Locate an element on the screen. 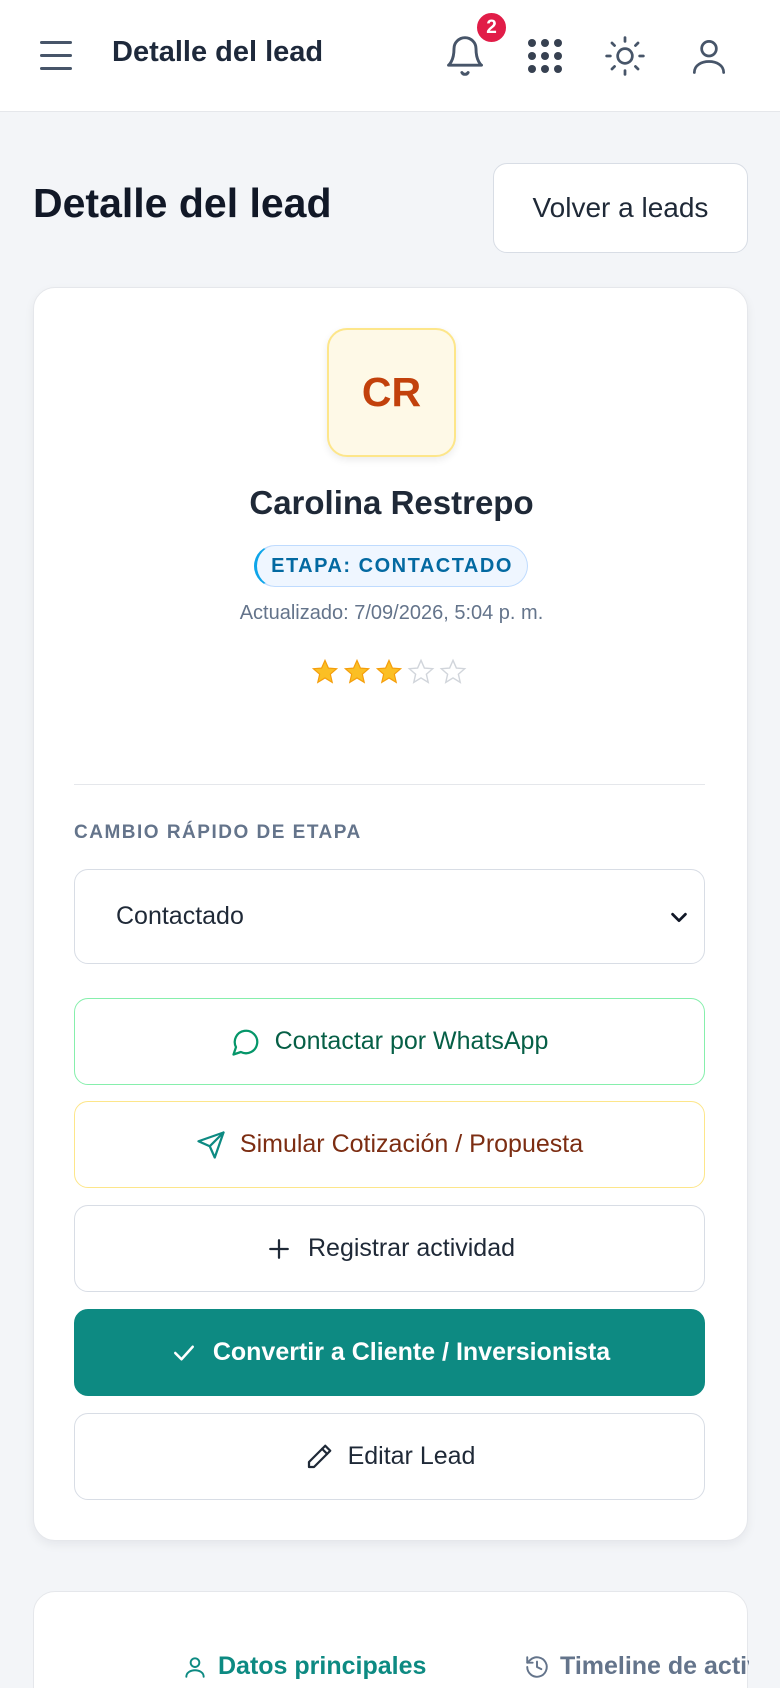 The width and height of the screenshot is (780, 1688). lead-name: Carolina Restrepo is located at coordinates (391, 502).